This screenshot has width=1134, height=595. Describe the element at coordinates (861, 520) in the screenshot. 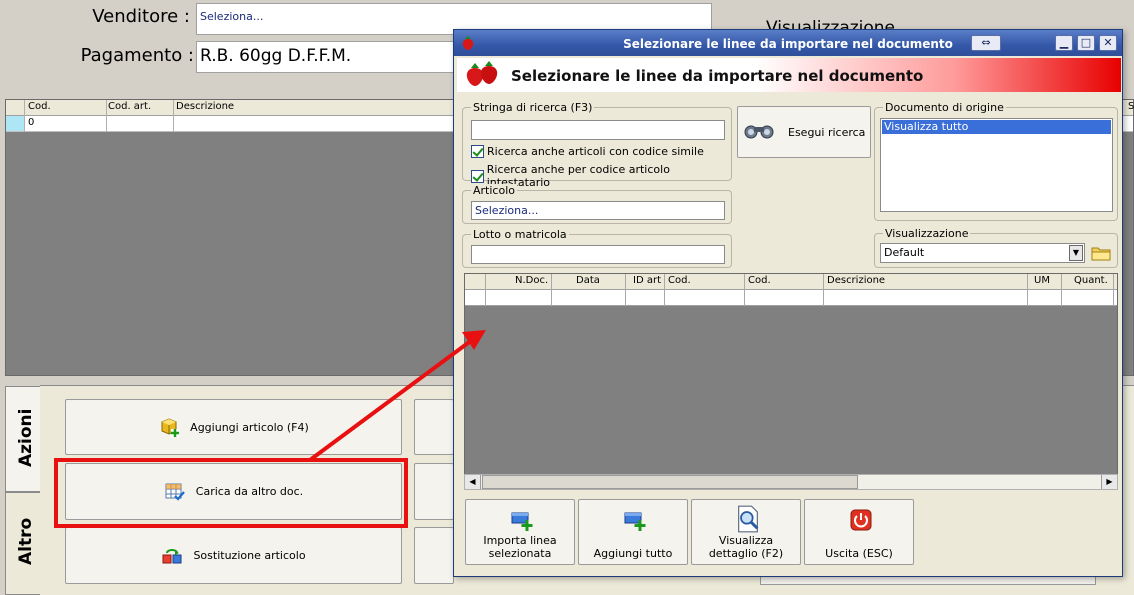

I see `power-icon` at that location.